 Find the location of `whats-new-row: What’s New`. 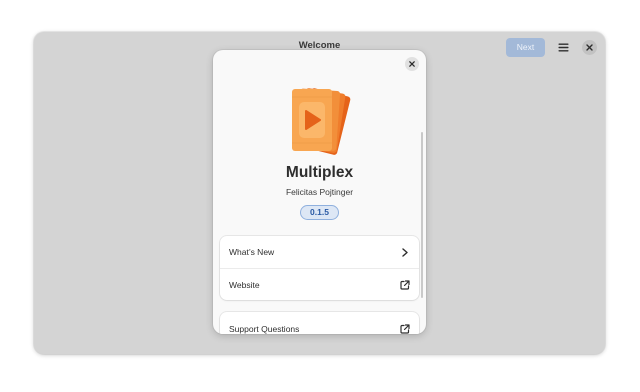

whats-new-row: What’s New is located at coordinates (319, 252).